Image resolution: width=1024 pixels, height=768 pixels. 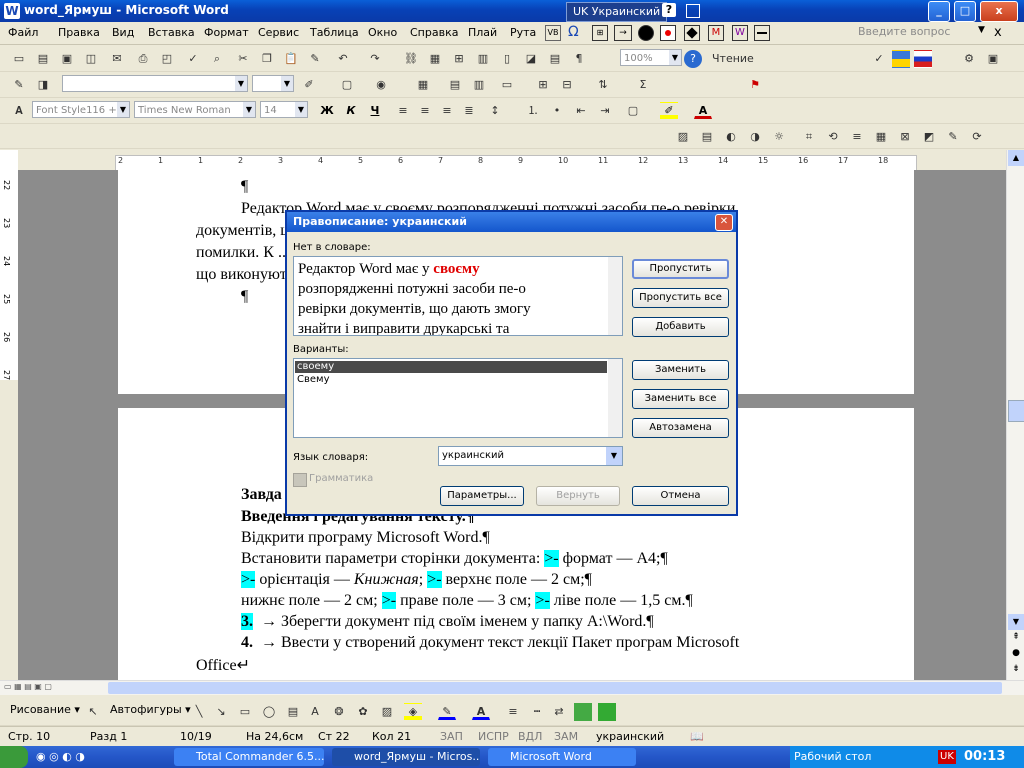 I want to click on start-button, so click(x=14, y=757).